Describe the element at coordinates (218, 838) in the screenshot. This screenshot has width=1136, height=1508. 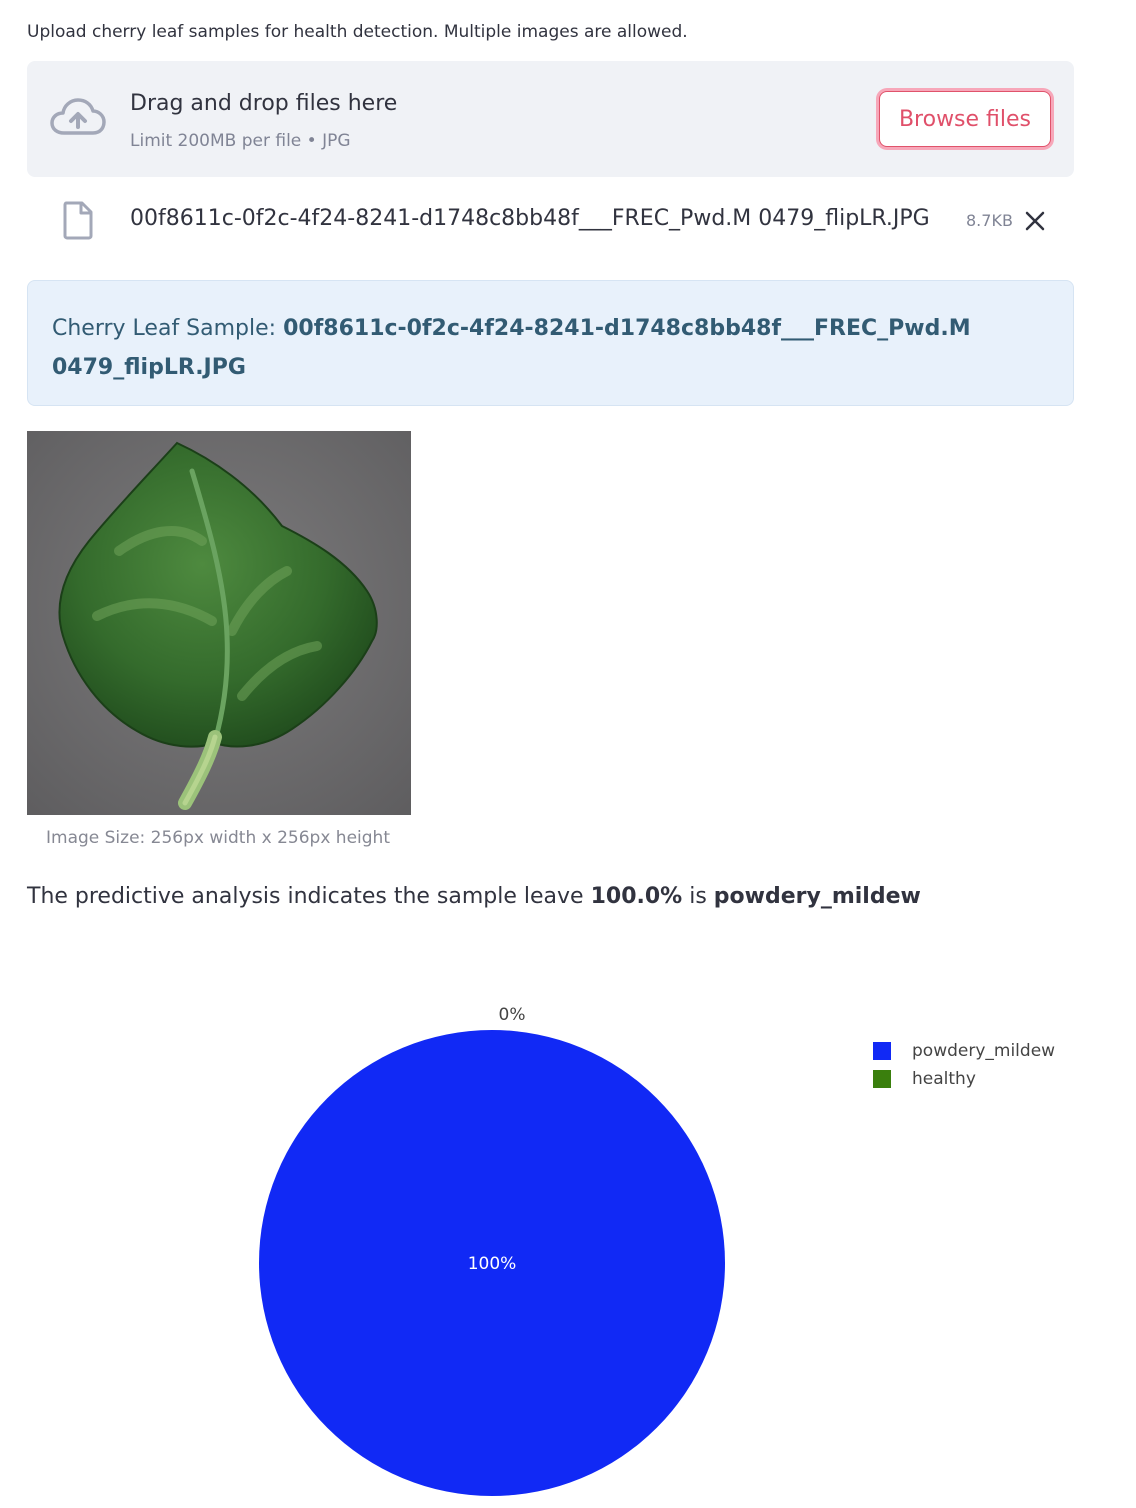
I see `image-caption: Image Size: 256px width x 256px height` at that location.